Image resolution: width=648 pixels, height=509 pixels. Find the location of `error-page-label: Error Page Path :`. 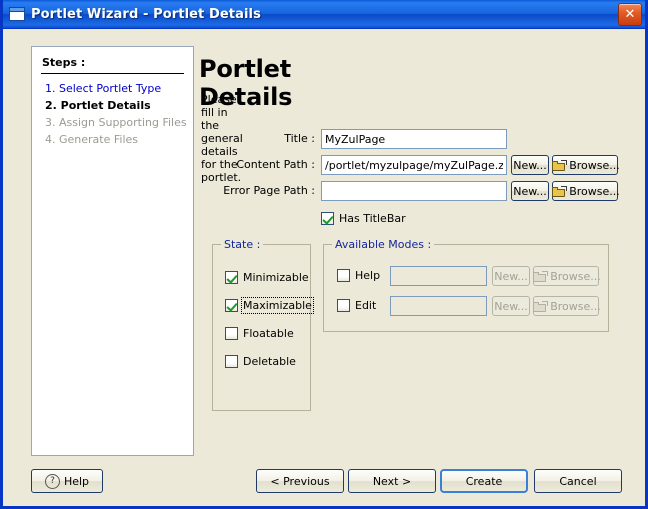

error-page-label: Error Page Path : is located at coordinates (269, 190).